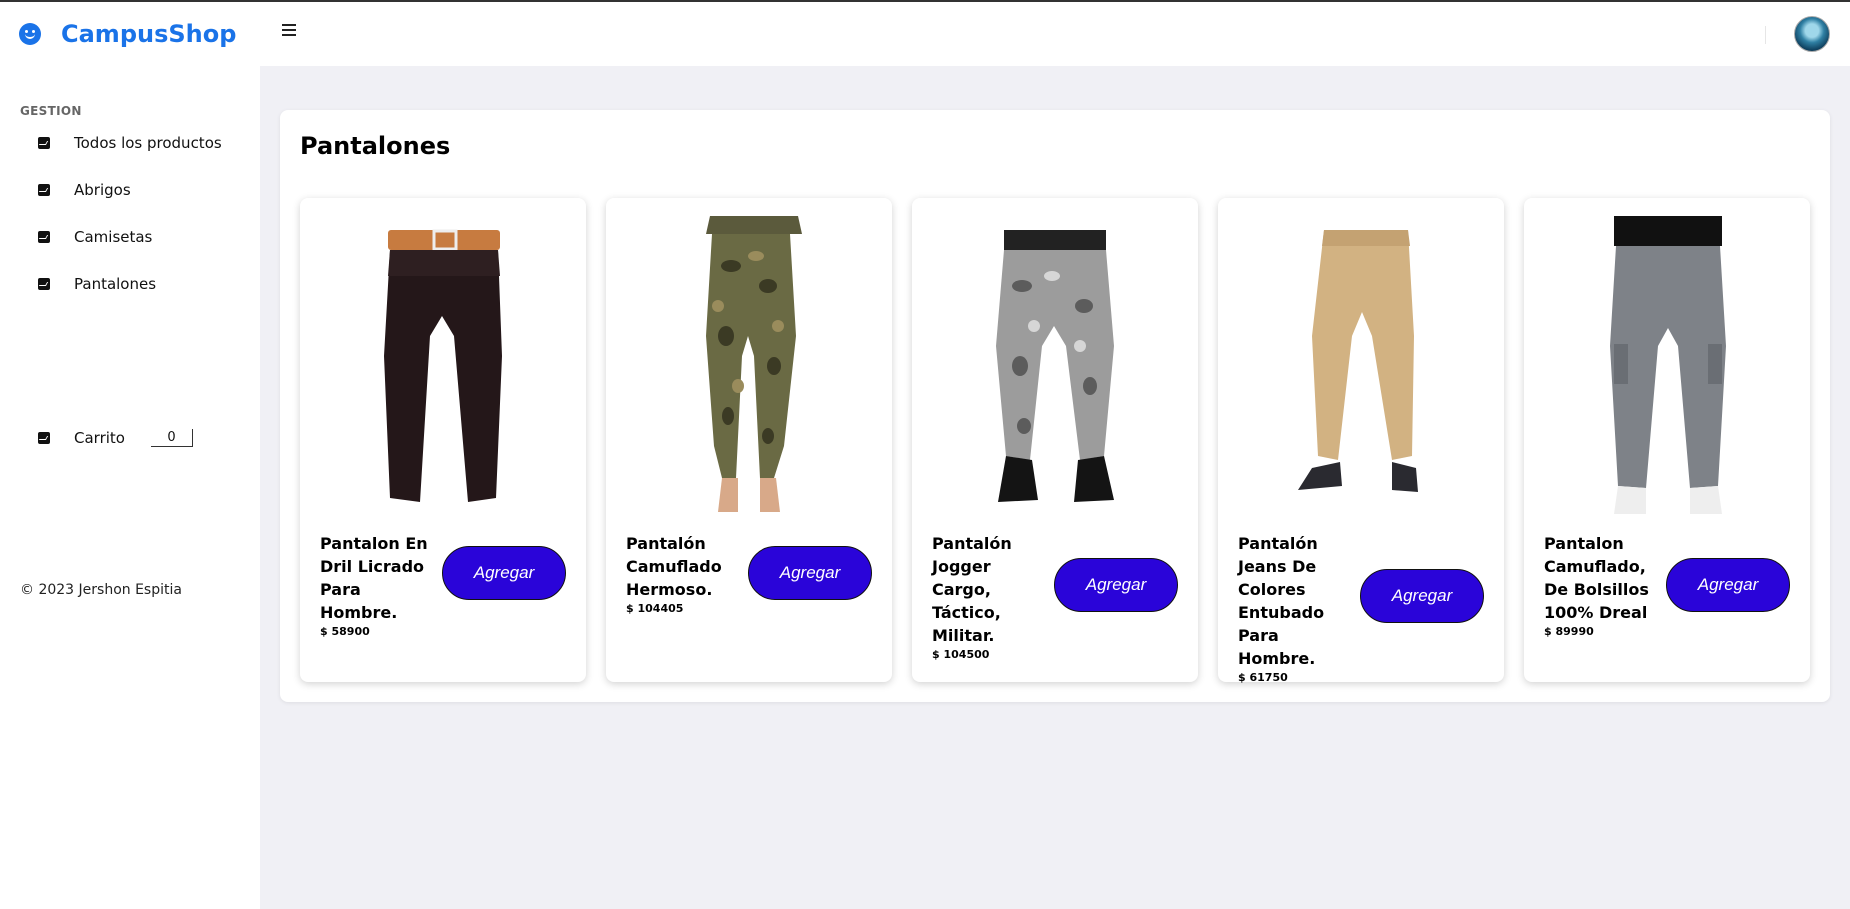  Describe the element at coordinates (102, 190) in the screenshot. I see `sidebar-item-label: Abrigos` at that location.